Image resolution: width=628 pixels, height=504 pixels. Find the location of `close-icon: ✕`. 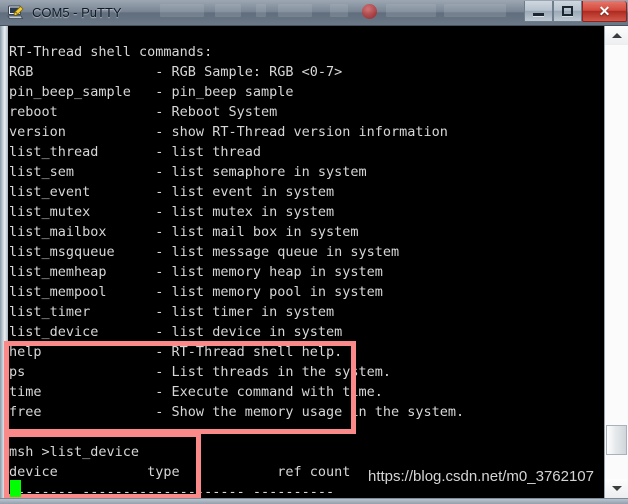

close-icon: ✕ is located at coordinates (604, 11).